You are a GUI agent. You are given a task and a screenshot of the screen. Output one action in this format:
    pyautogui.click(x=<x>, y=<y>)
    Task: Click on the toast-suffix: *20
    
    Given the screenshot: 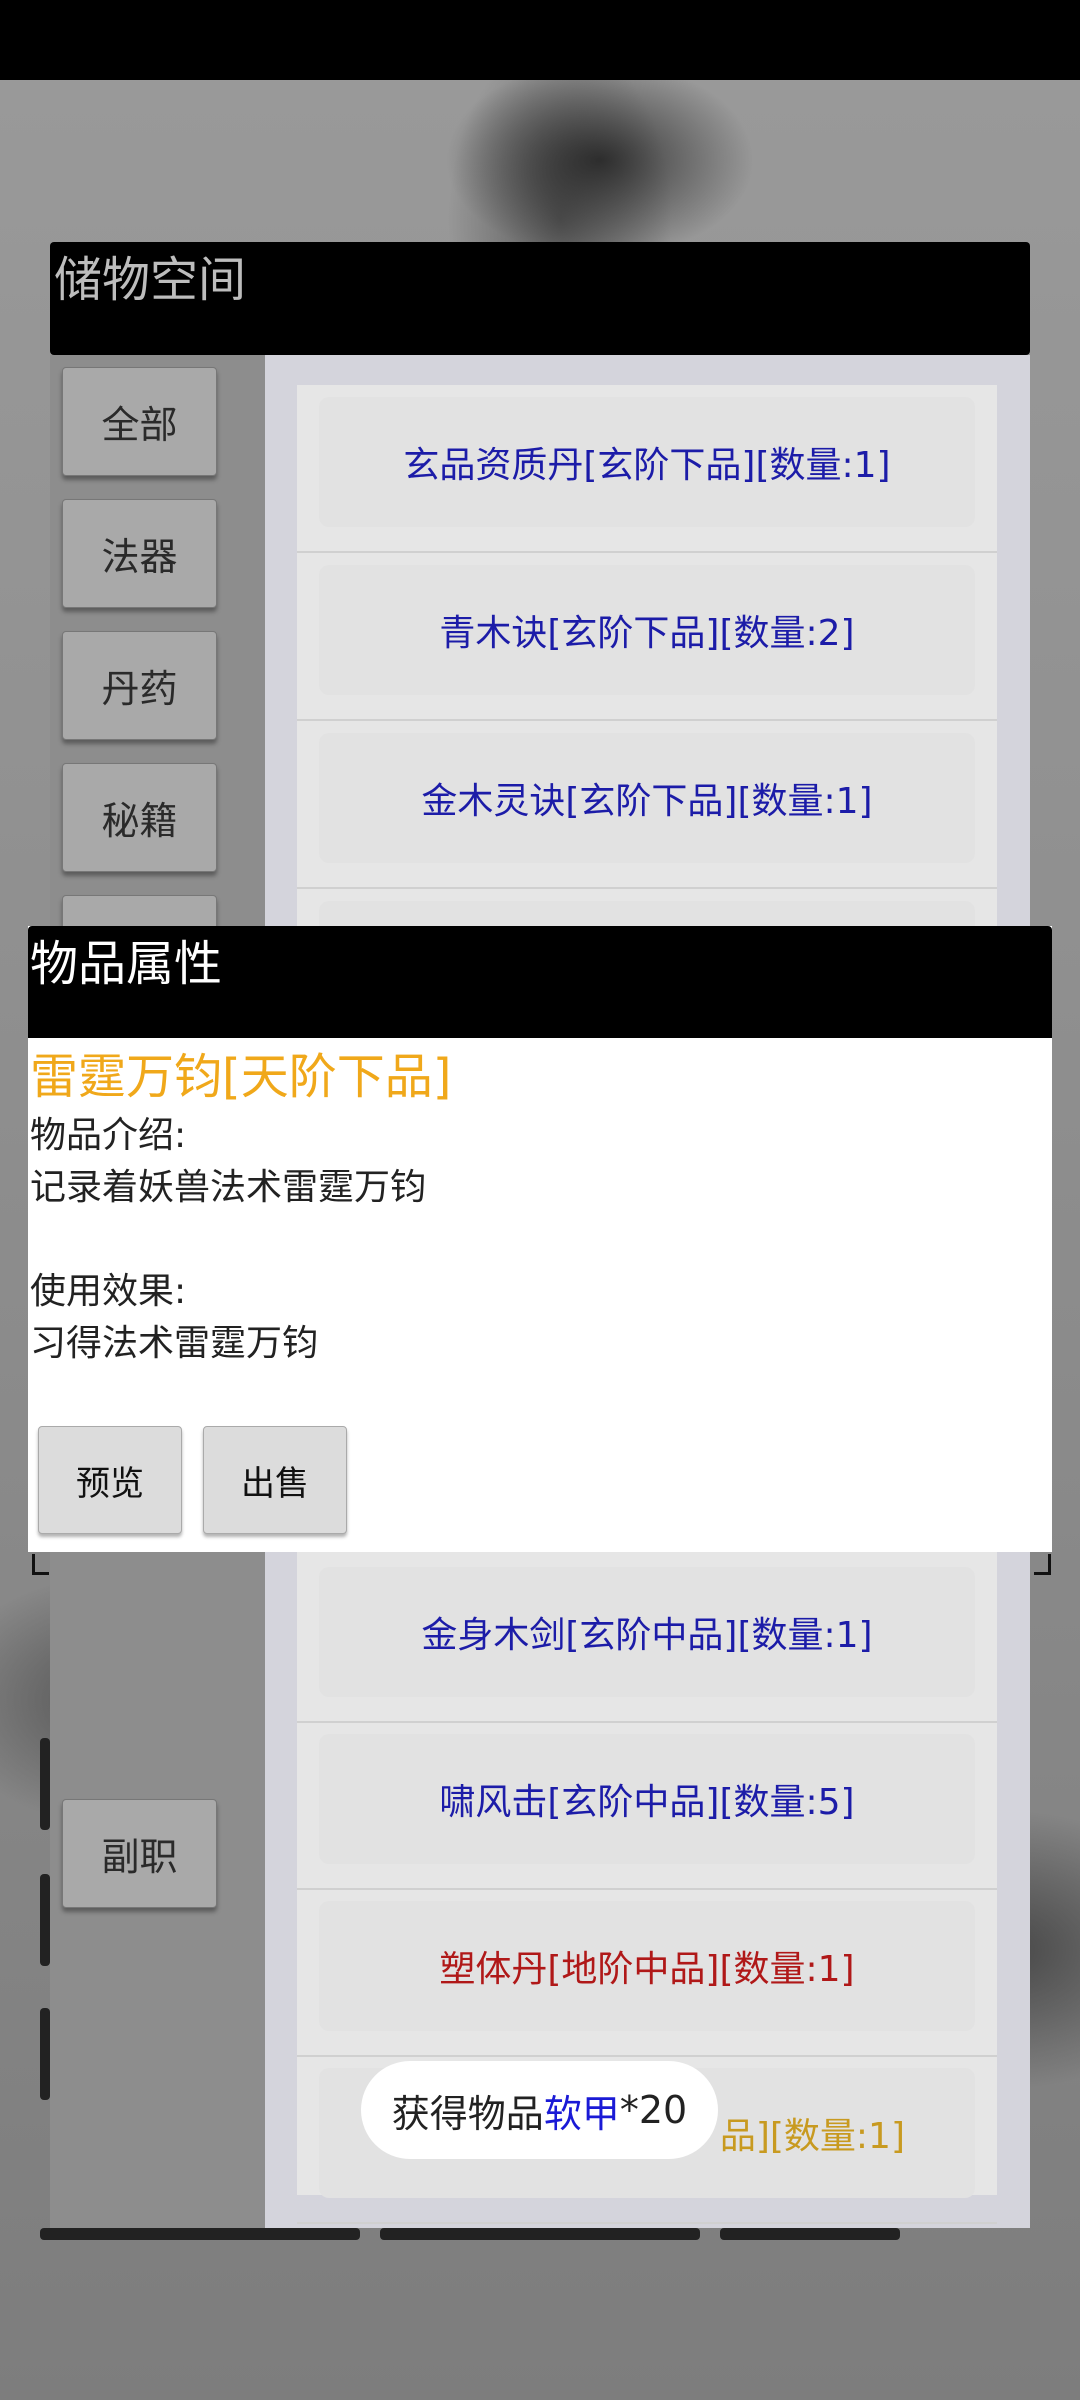 What is the action you would take?
    pyautogui.click(x=653, y=2110)
    